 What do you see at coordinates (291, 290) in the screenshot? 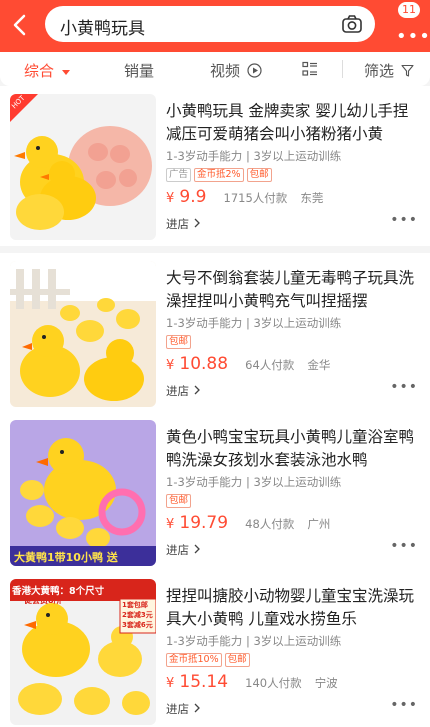
I see `product-title: 大号不倒翁套装儿童无毒鸭子玩具洗澡捏捏叫小黄鸭充气叫捏摇摆` at bounding box center [291, 290].